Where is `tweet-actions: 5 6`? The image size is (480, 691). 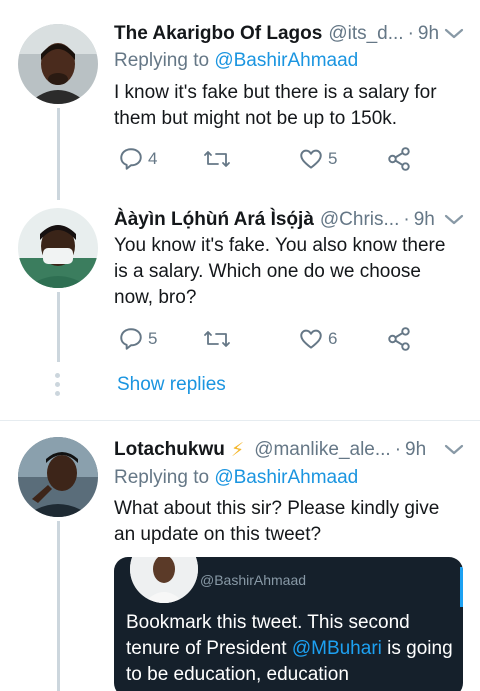
tweet-actions: 5 6 is located at coordinates (264, 341).